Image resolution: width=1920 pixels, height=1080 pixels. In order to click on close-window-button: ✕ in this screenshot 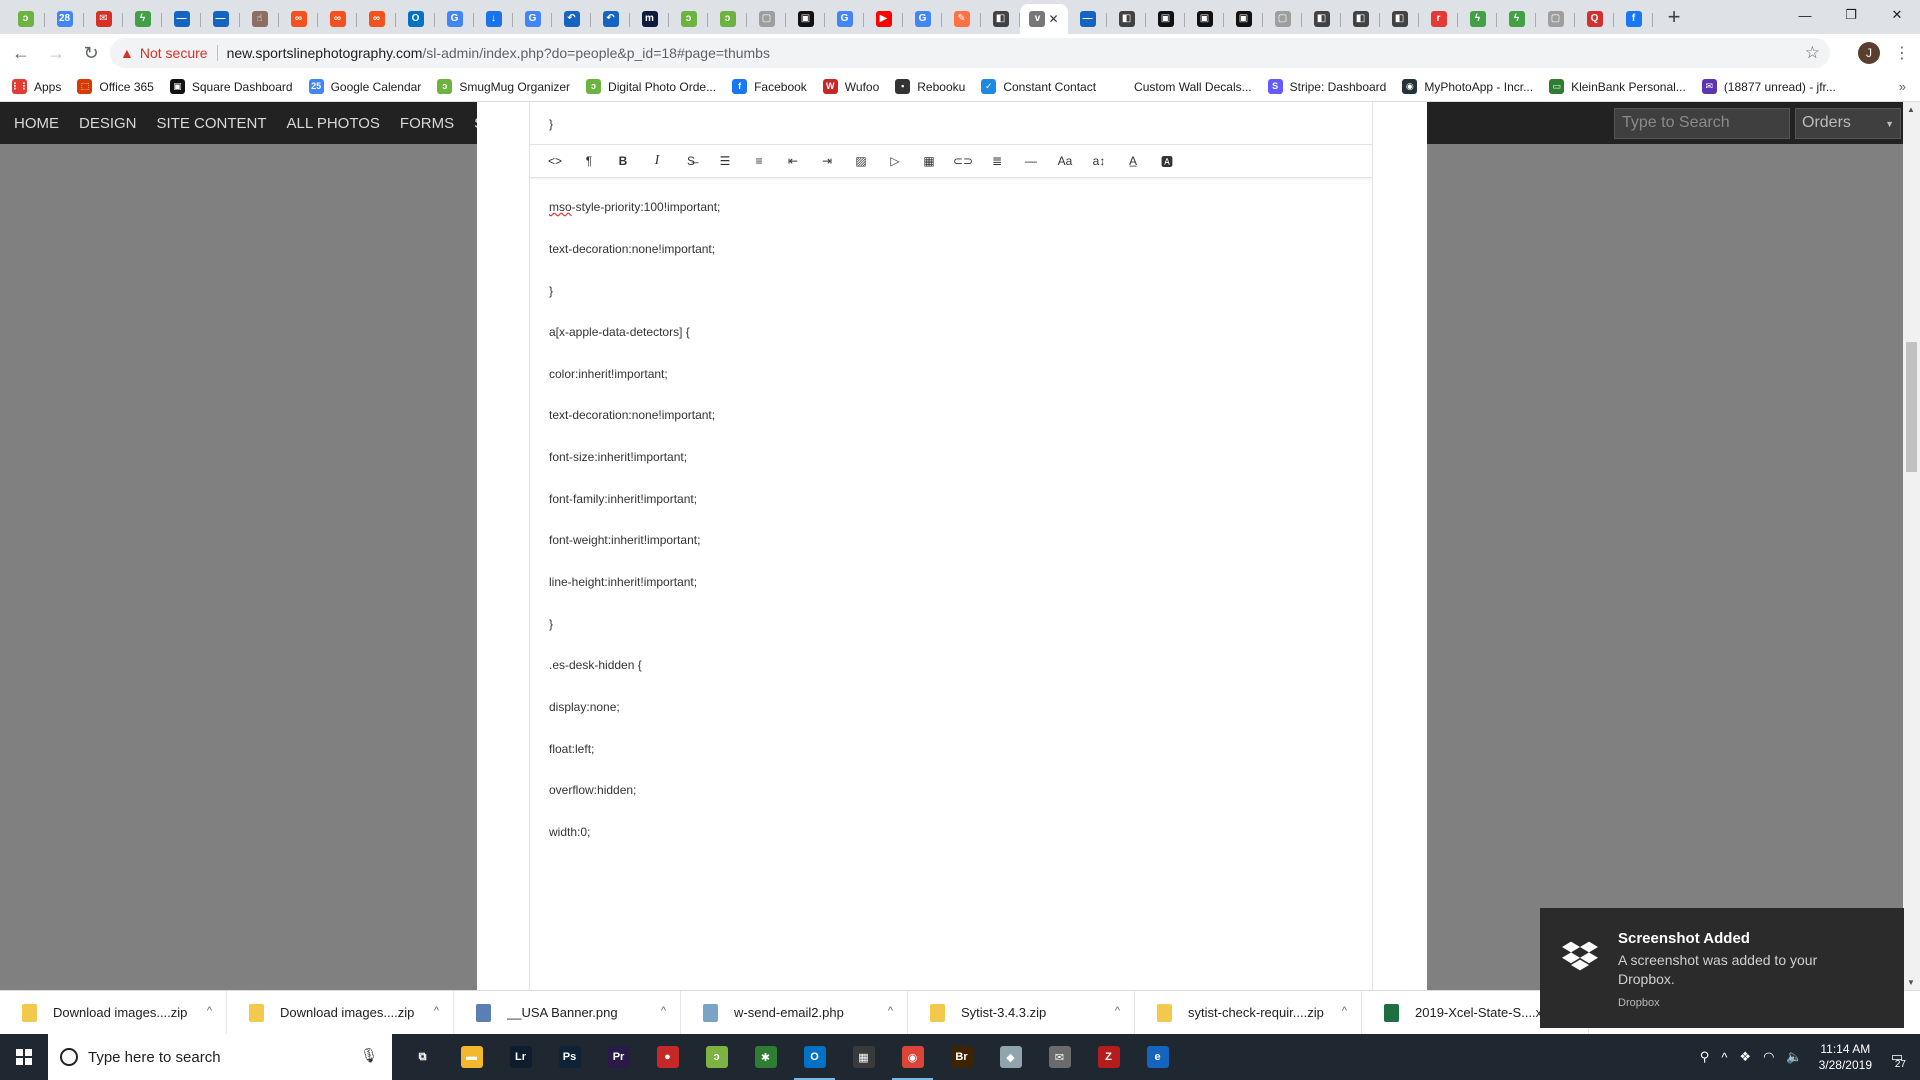, I will do `click(1897, 15)`.